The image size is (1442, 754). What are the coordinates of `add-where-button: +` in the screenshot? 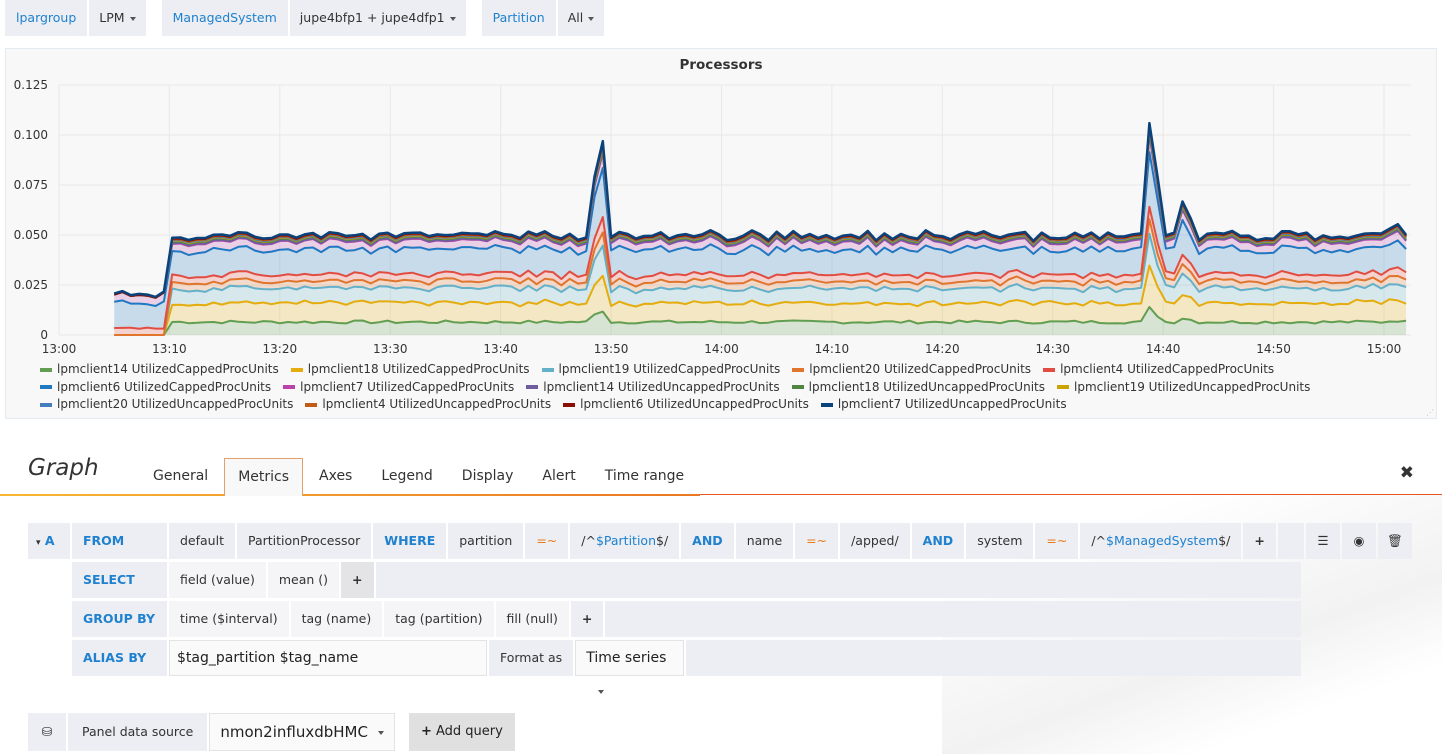 It's located at (1259, 541).